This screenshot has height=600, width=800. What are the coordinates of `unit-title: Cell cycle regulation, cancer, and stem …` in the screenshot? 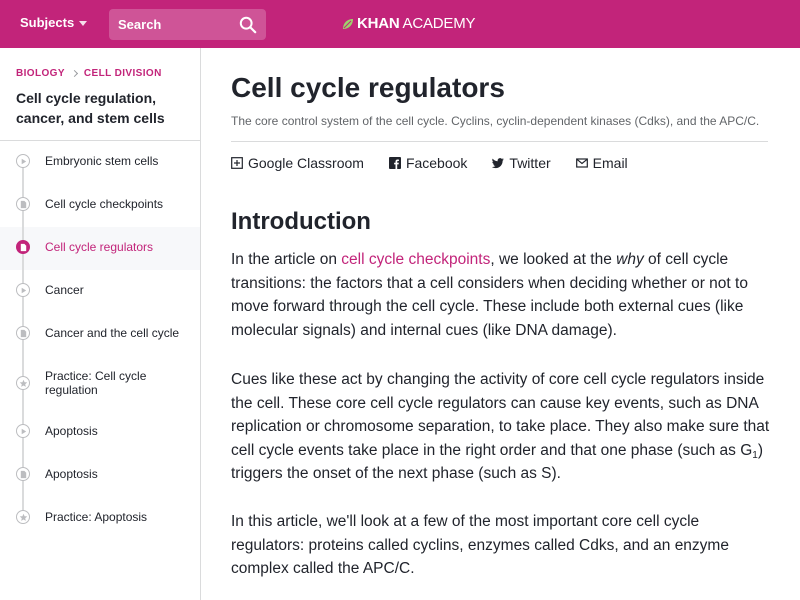 It's located at (106, 108).